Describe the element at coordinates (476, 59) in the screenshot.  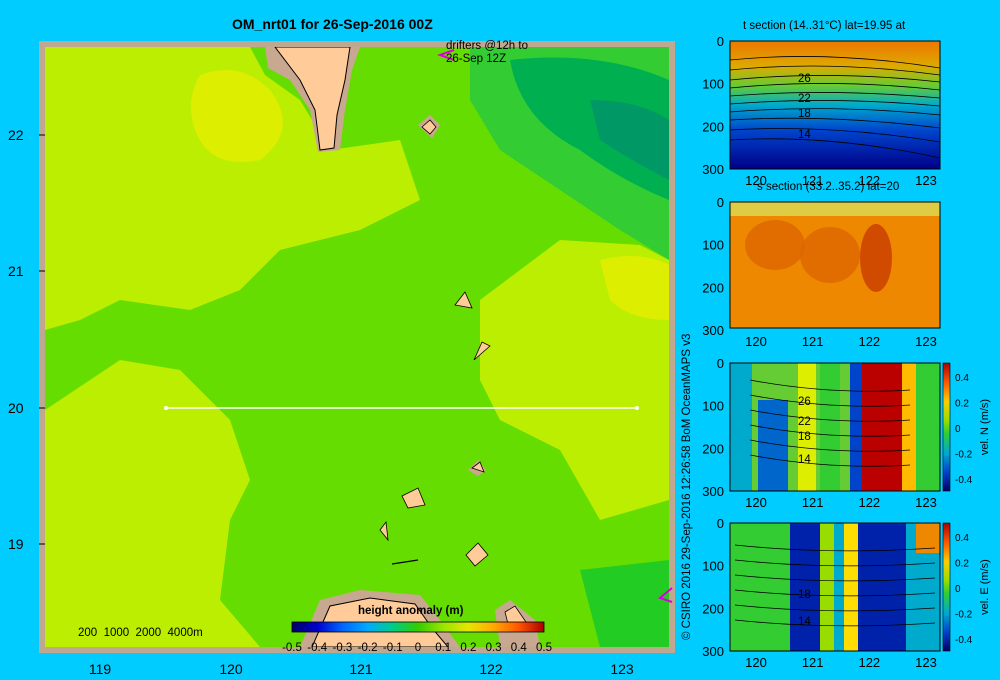
I see `drifters-note-line: 26-Sep 12Z` at that location.